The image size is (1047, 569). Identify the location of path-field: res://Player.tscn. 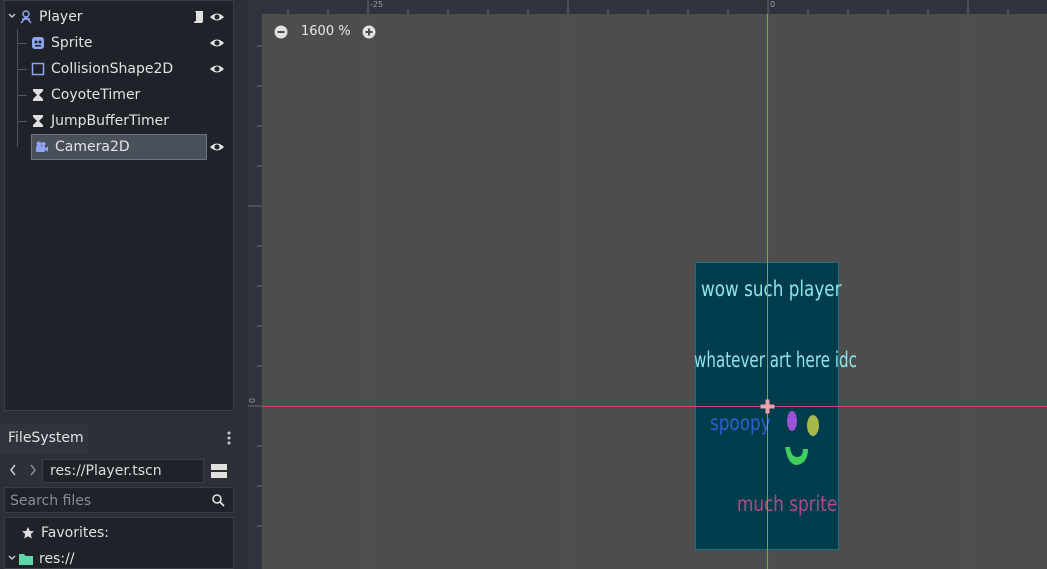
(123, 471).